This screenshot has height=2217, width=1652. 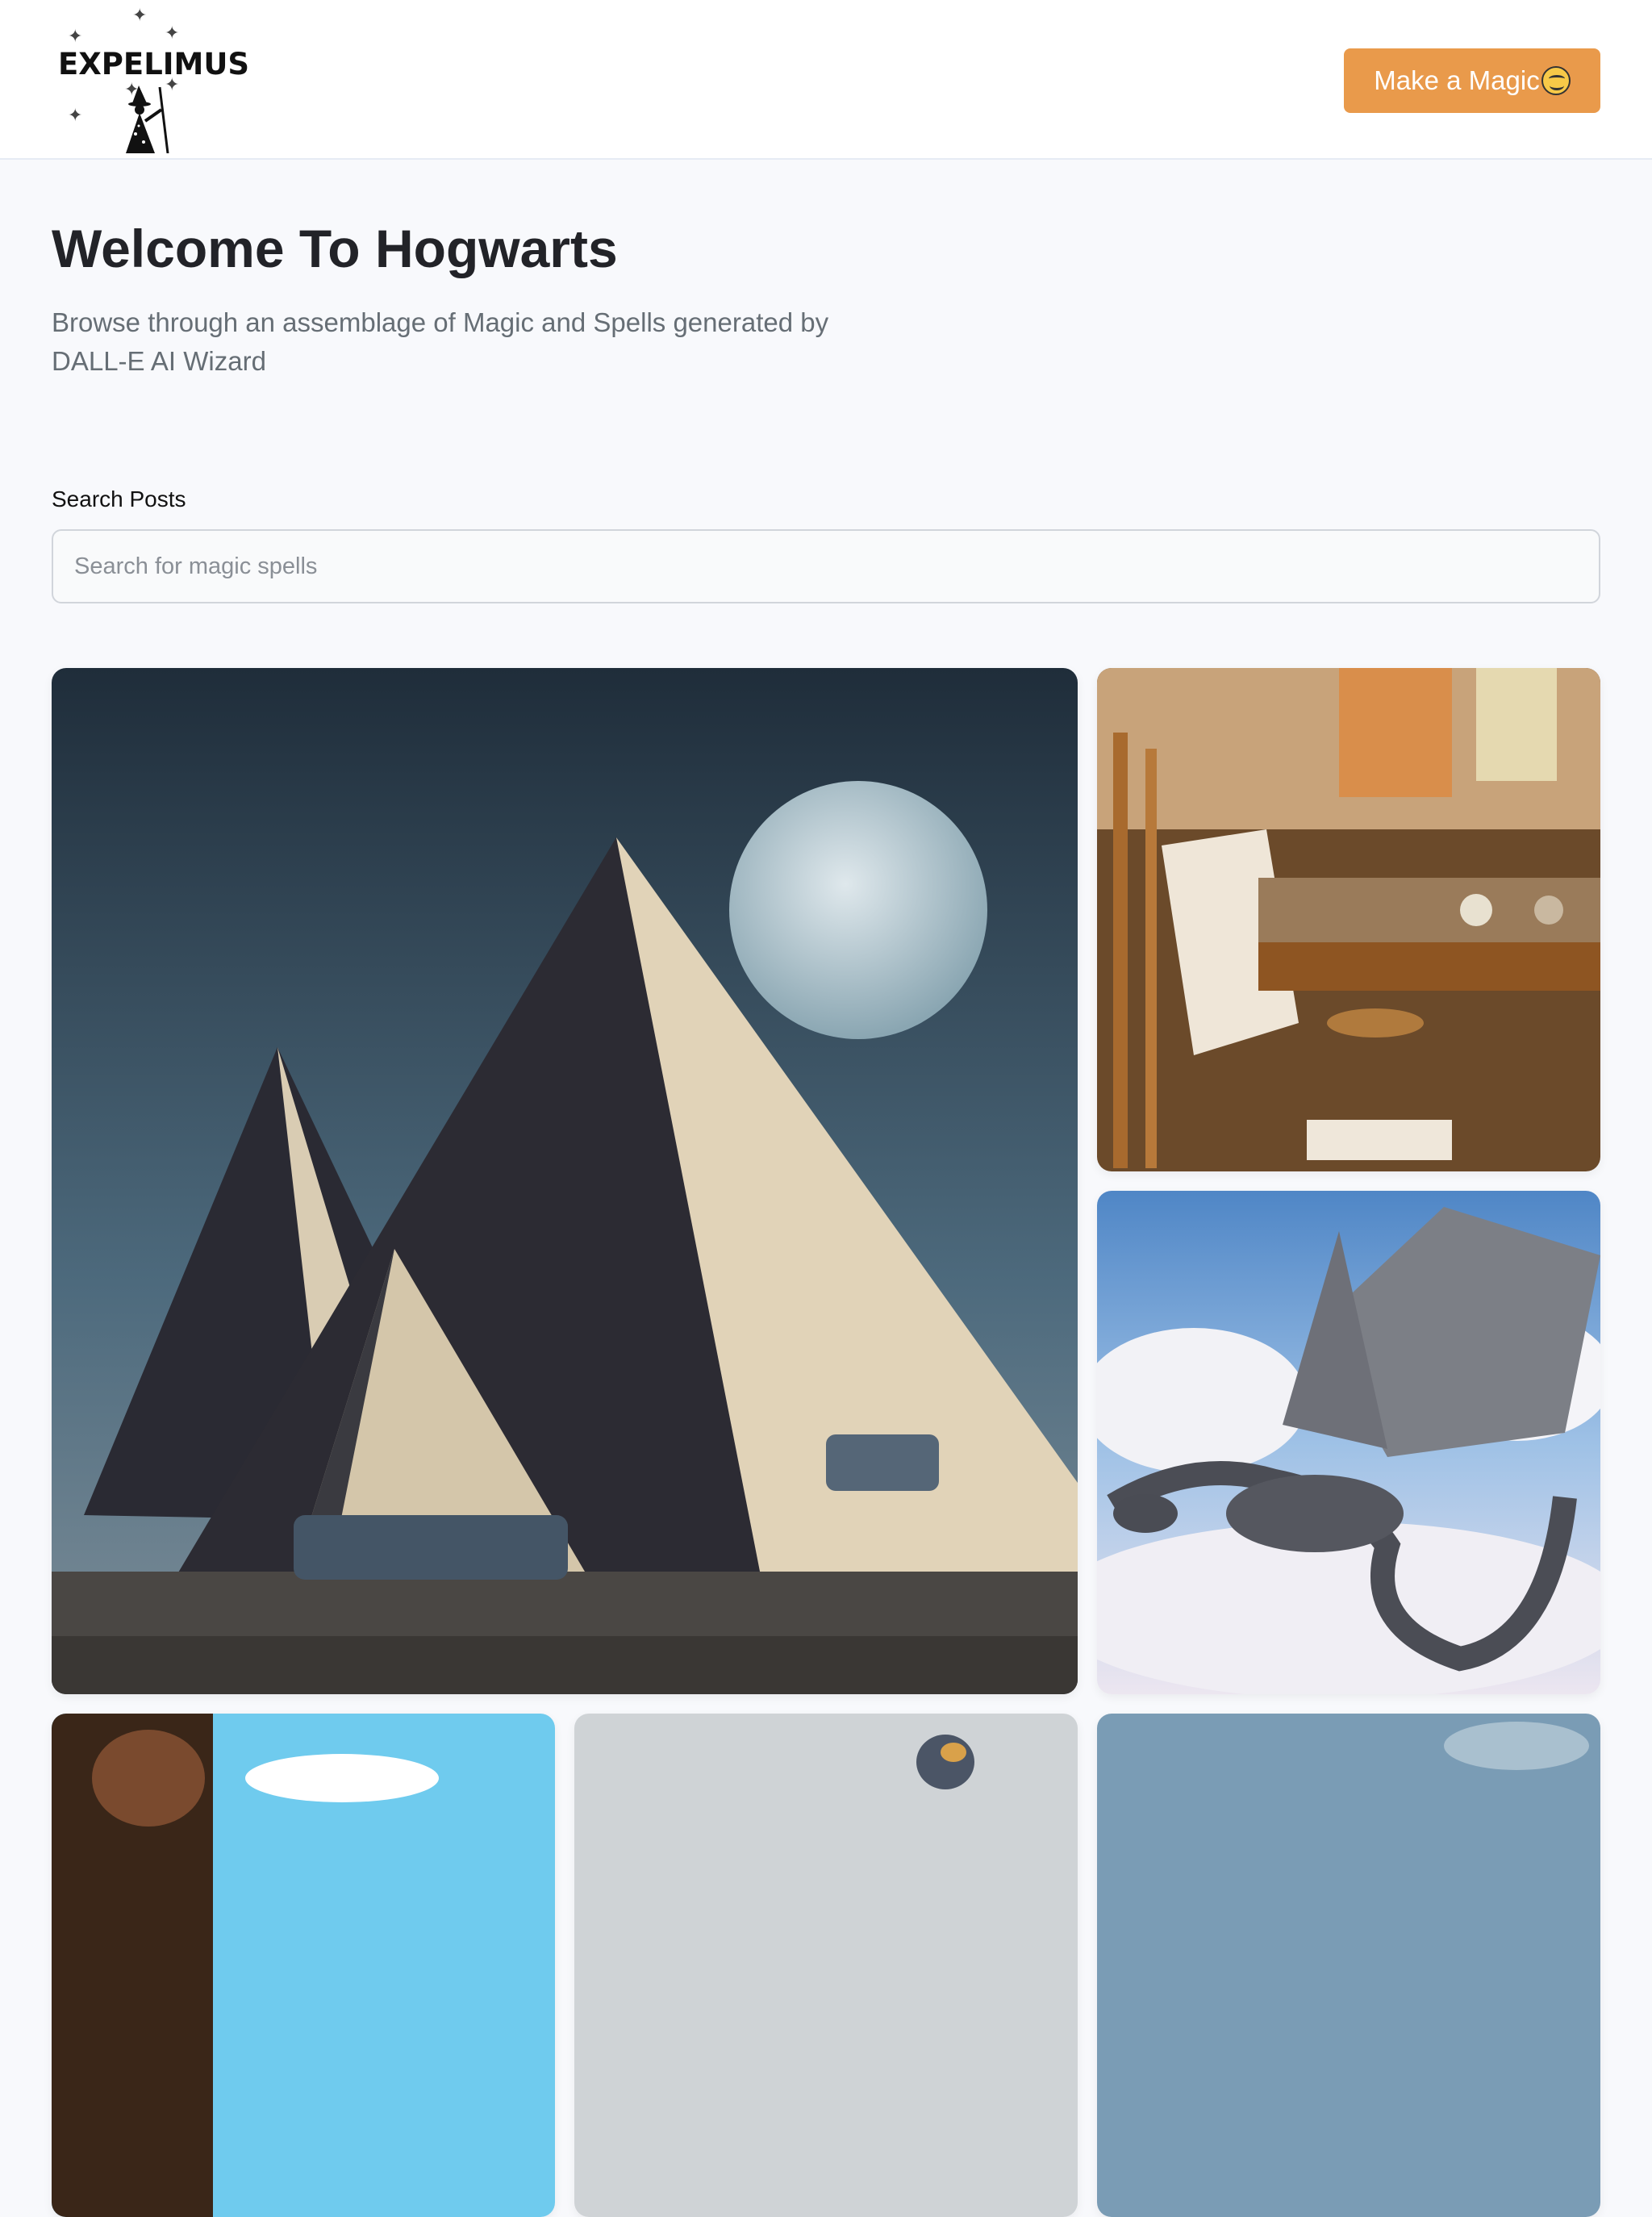 I want to click on make-a-magic-label: Make a Magic, so click(x=1457, y=80).